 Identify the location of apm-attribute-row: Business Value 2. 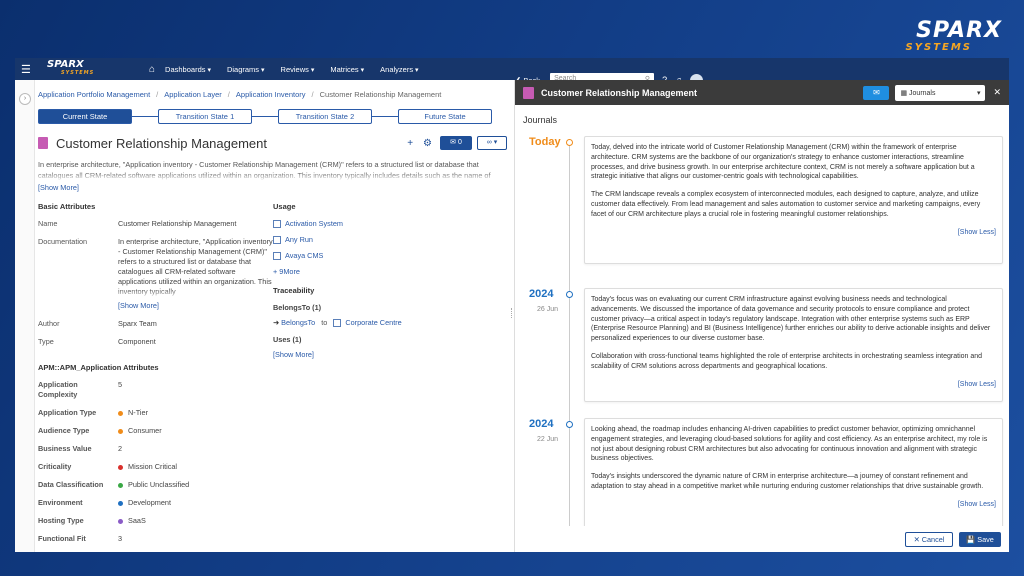
(272, 449).